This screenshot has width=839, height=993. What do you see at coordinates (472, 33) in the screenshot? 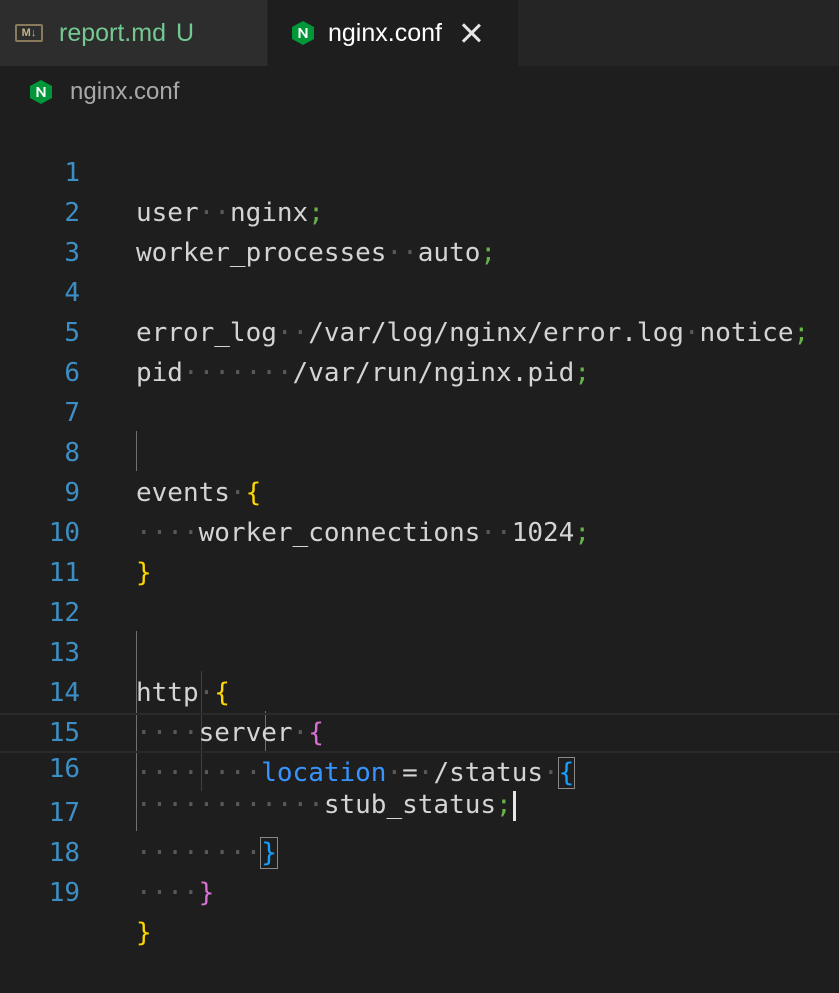
I see `close-icon` at bounding box center [472, 33].